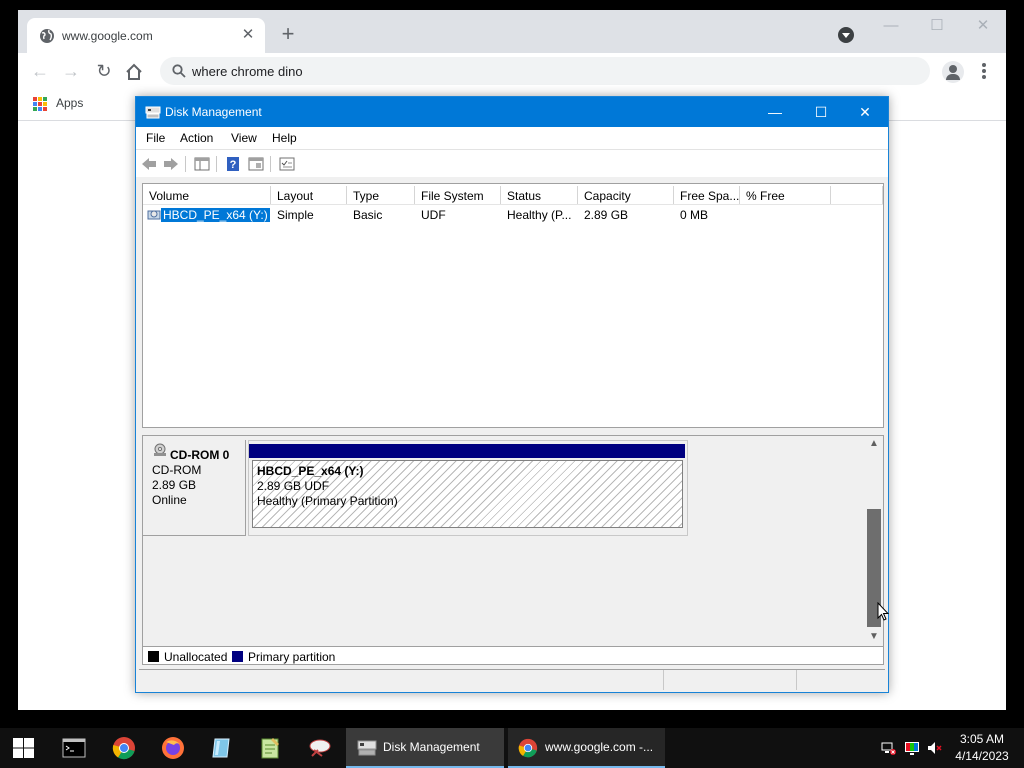 This screenshot has height=768, width=1024. I want to click on partition-status: Healthy (Primary Partition), so click(327, 501).